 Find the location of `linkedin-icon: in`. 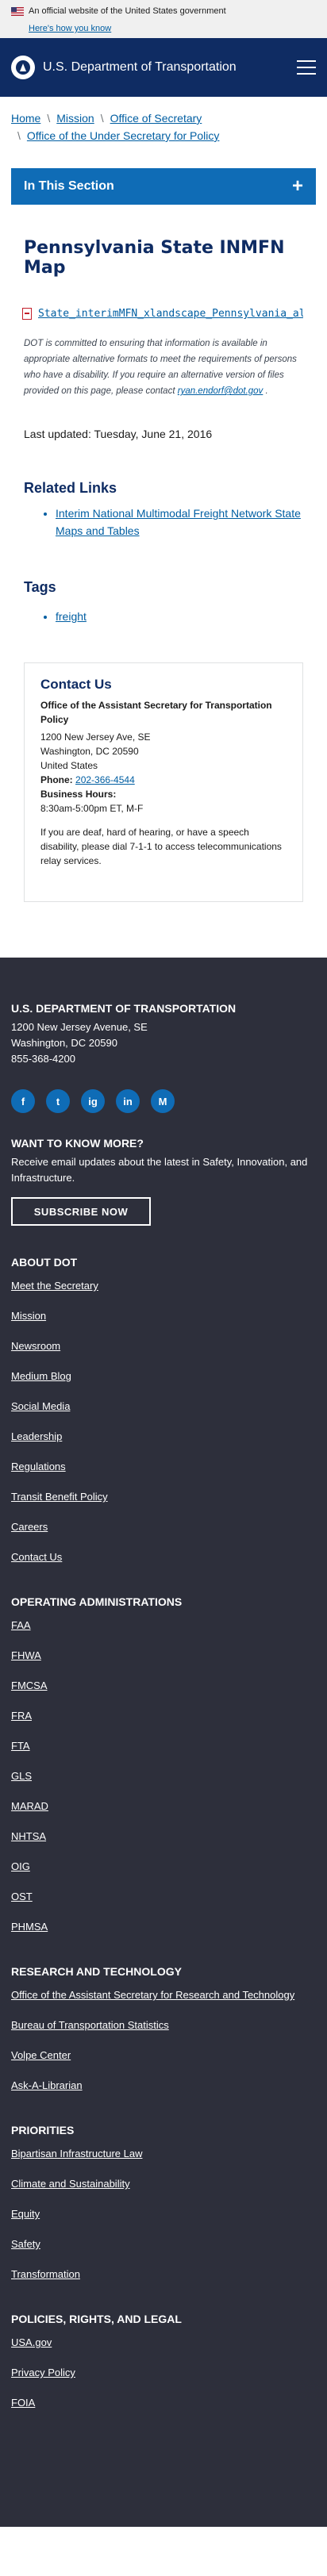

linkedin-icon: in is located at coordinates (128, 1101).